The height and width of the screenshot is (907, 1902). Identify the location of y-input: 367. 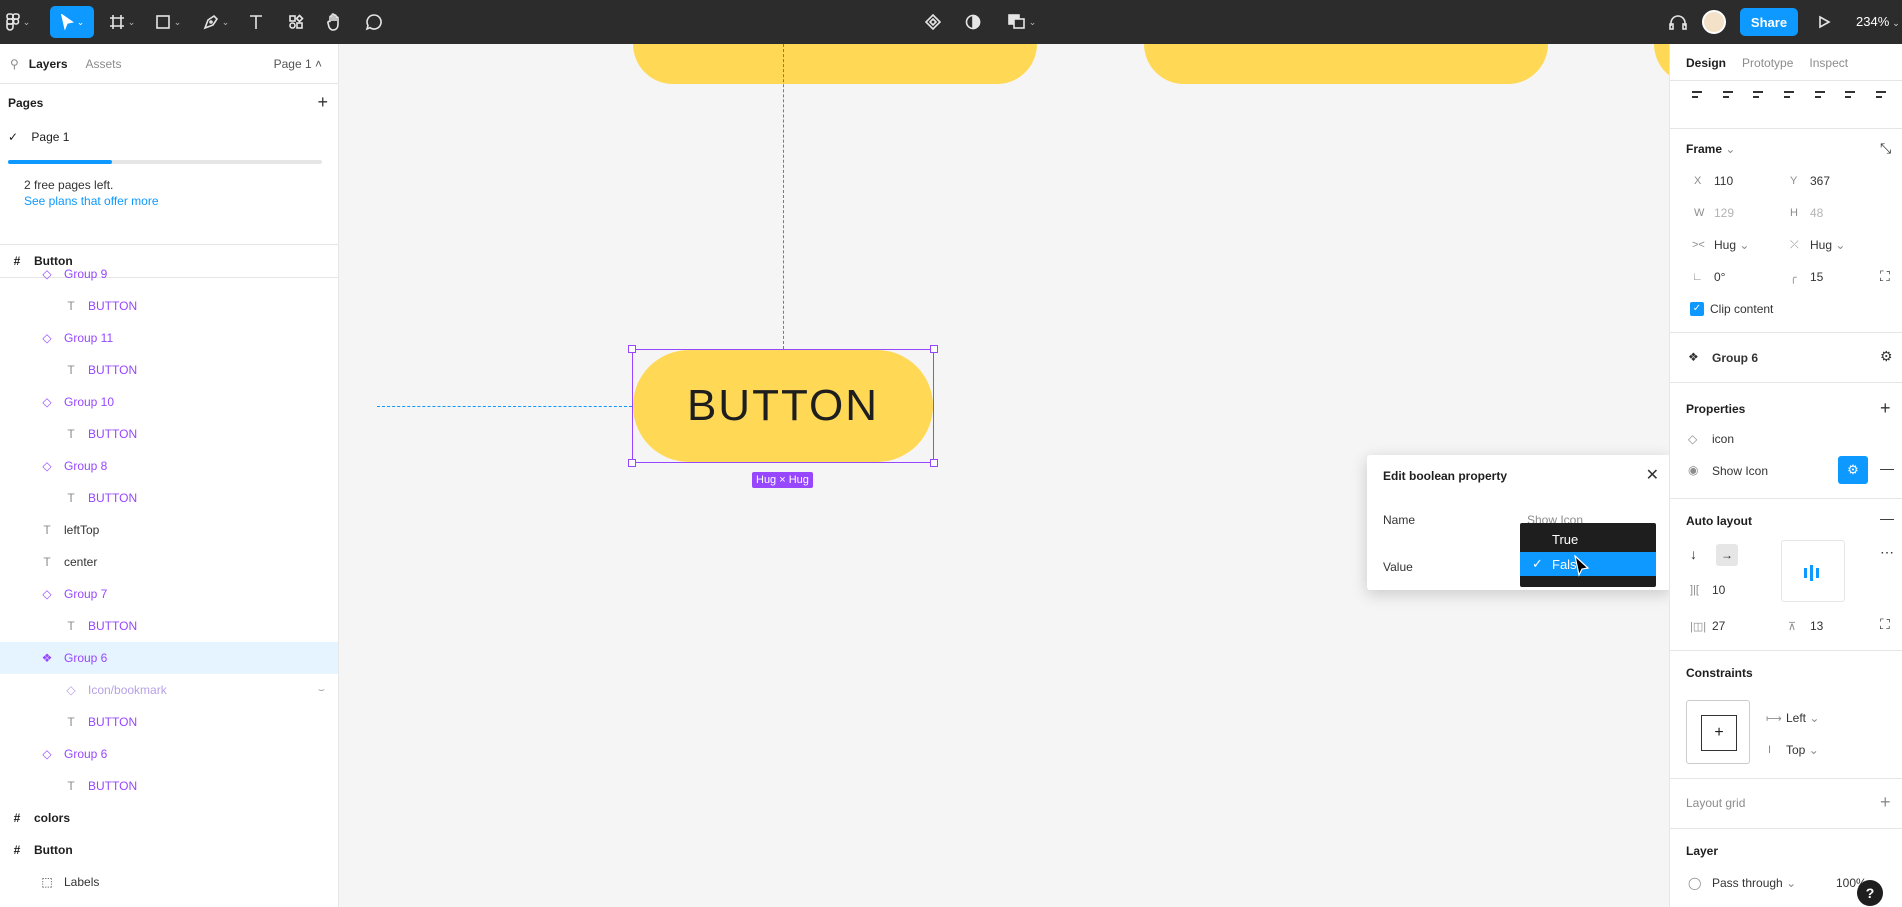
(1820, 181).